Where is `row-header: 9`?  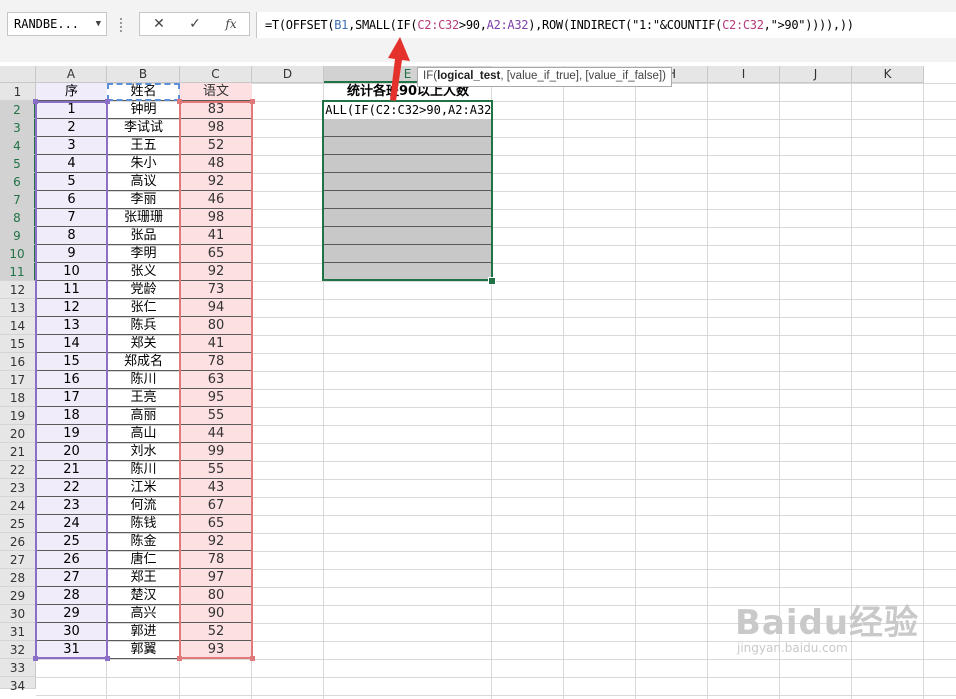 row-header: 9 is located at coordinates (18, 236).